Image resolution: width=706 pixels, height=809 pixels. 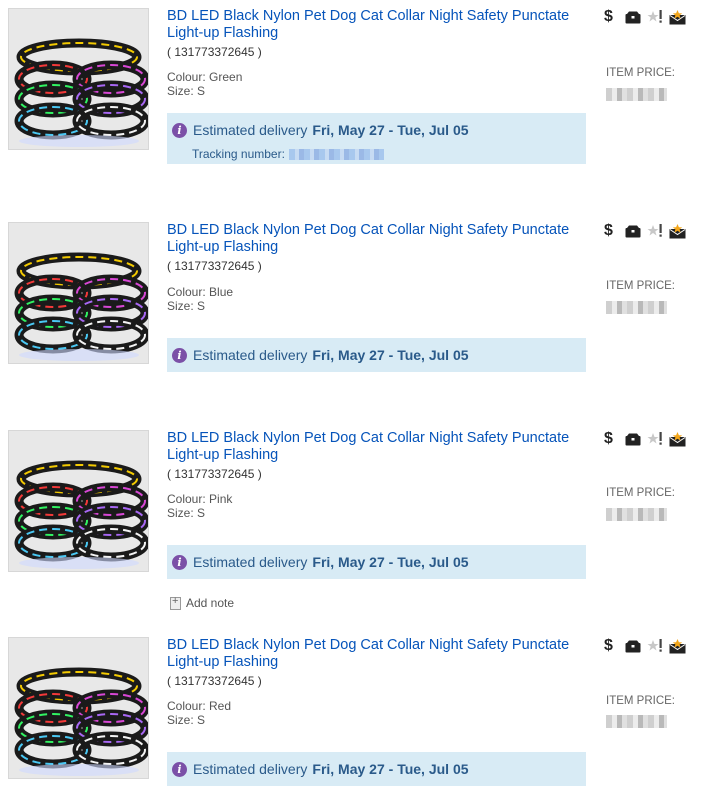 I want to click on item-colour: Colour: Pink, so click(x=200, y=499).